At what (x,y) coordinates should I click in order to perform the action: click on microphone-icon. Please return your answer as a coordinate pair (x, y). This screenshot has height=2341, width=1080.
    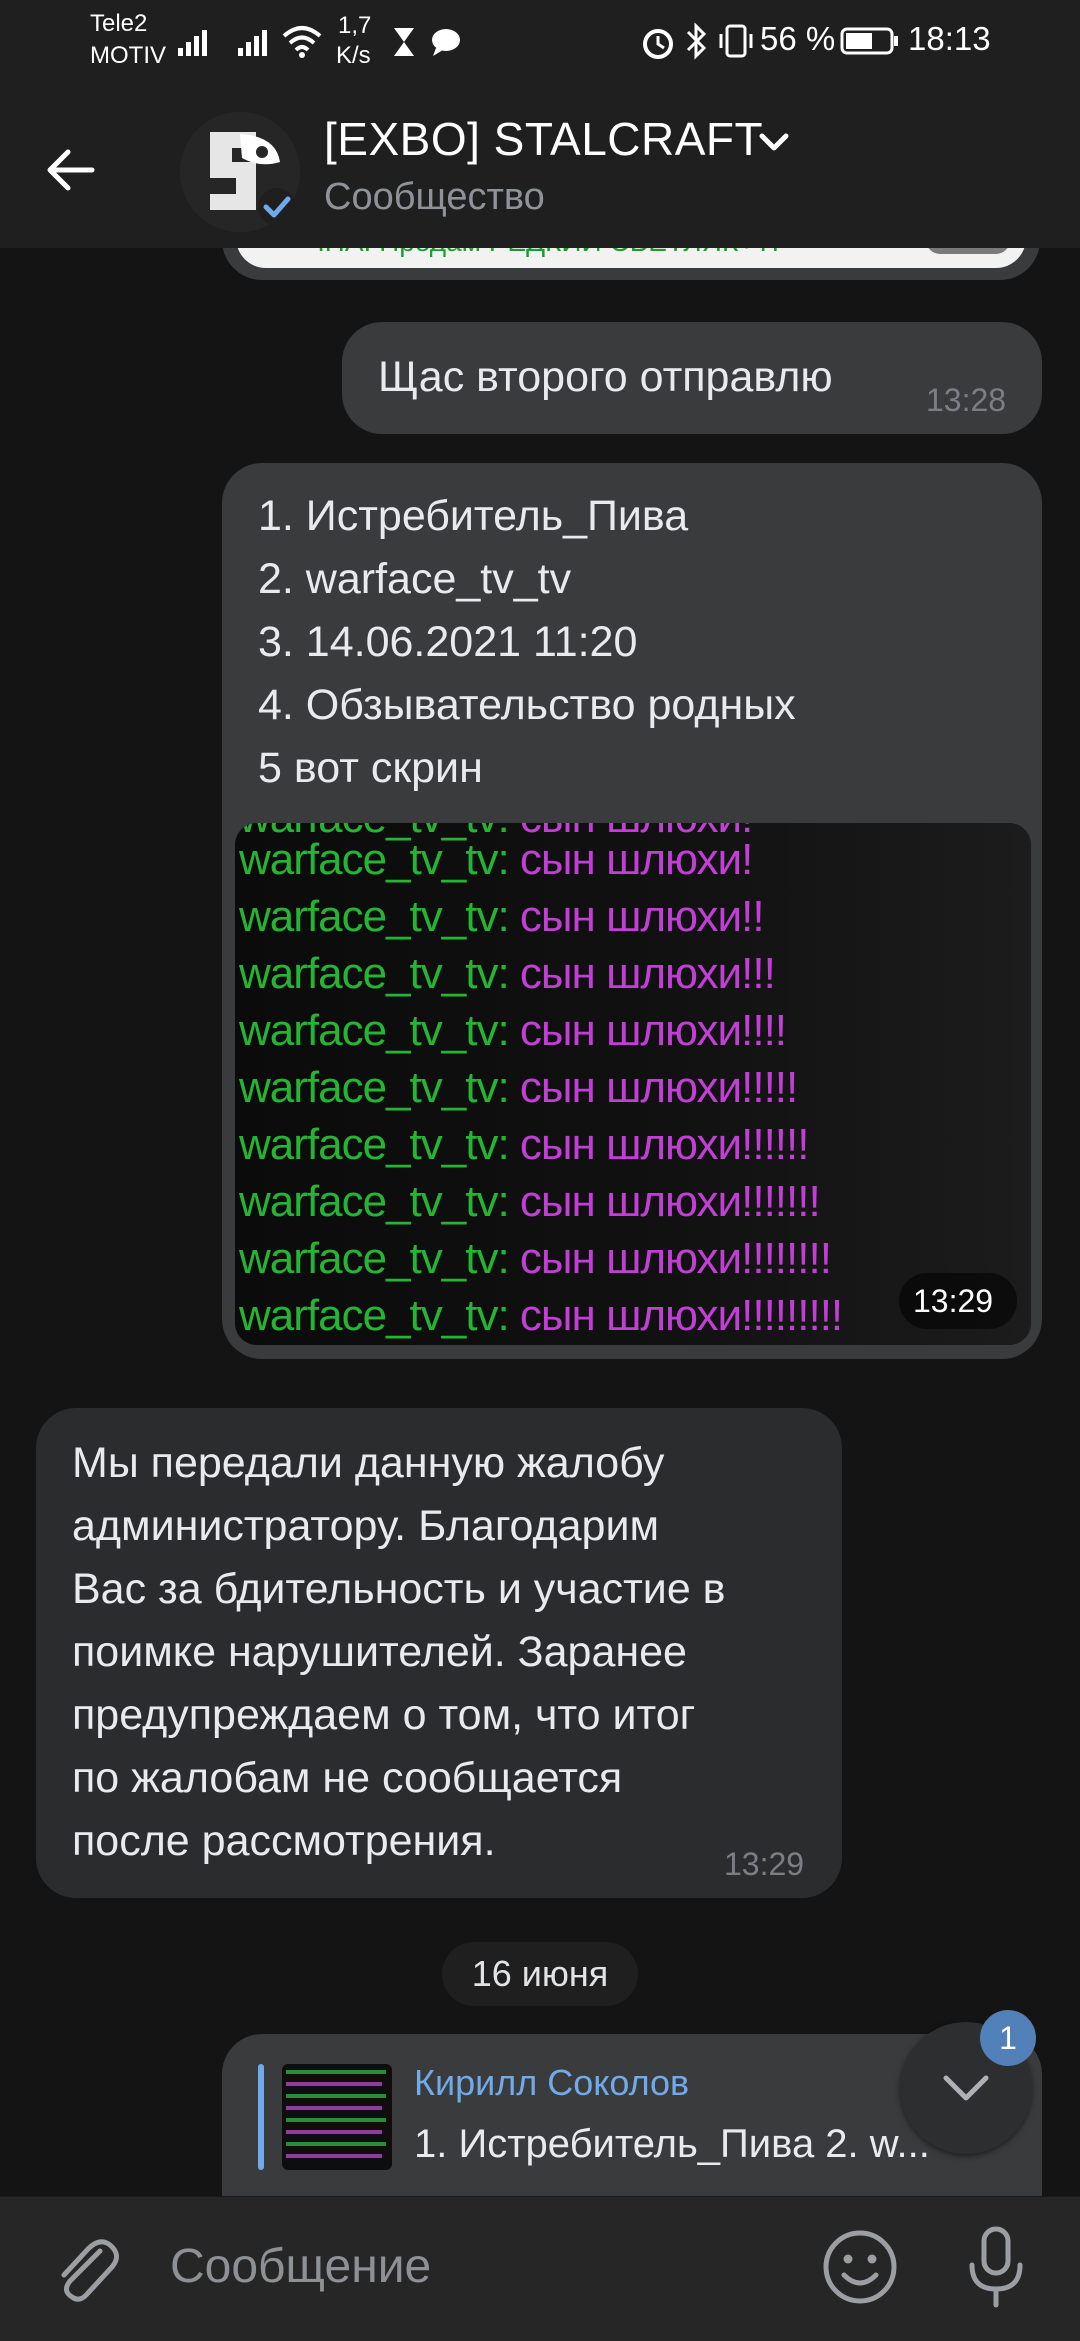
    Looking at the image, I should click on (996, 2268).